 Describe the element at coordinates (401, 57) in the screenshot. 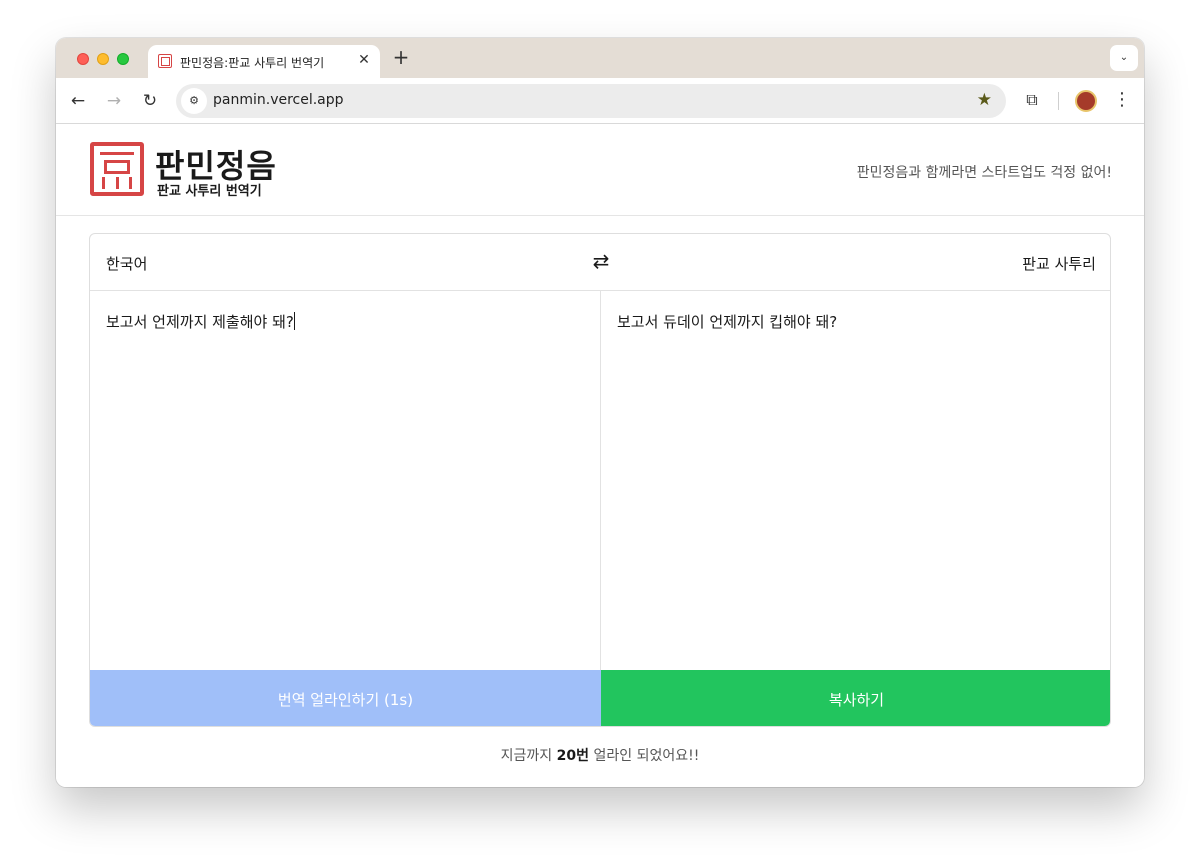

I see `new-tab-button: +` at that location.